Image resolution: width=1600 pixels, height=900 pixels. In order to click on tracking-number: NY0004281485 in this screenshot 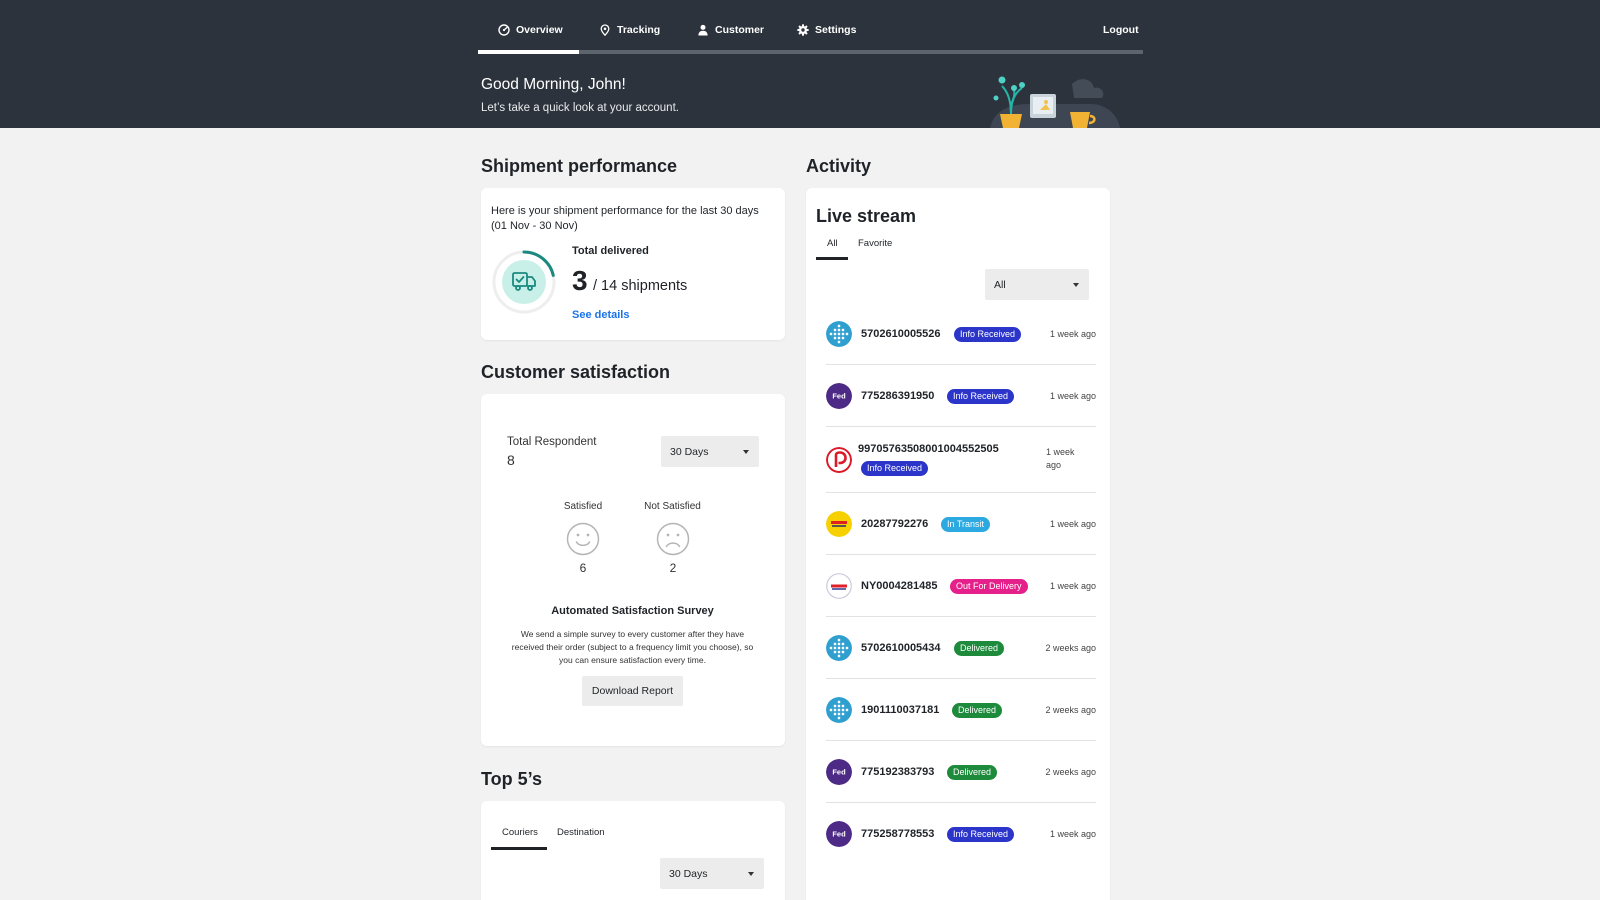, I will do `click(899, 586)`.